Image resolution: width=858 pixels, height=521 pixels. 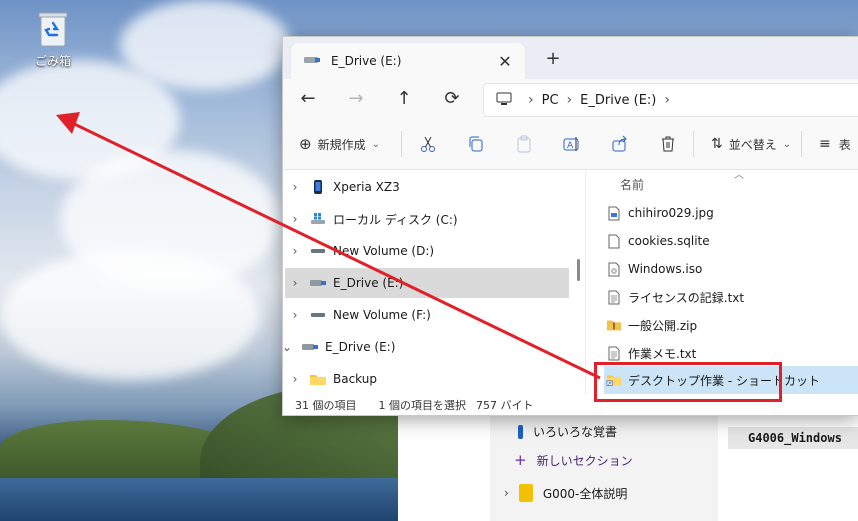 What do you see at coordinates (504, 100) in the screenshot?
I see `computer-icon` at bounding box center [504, 100].